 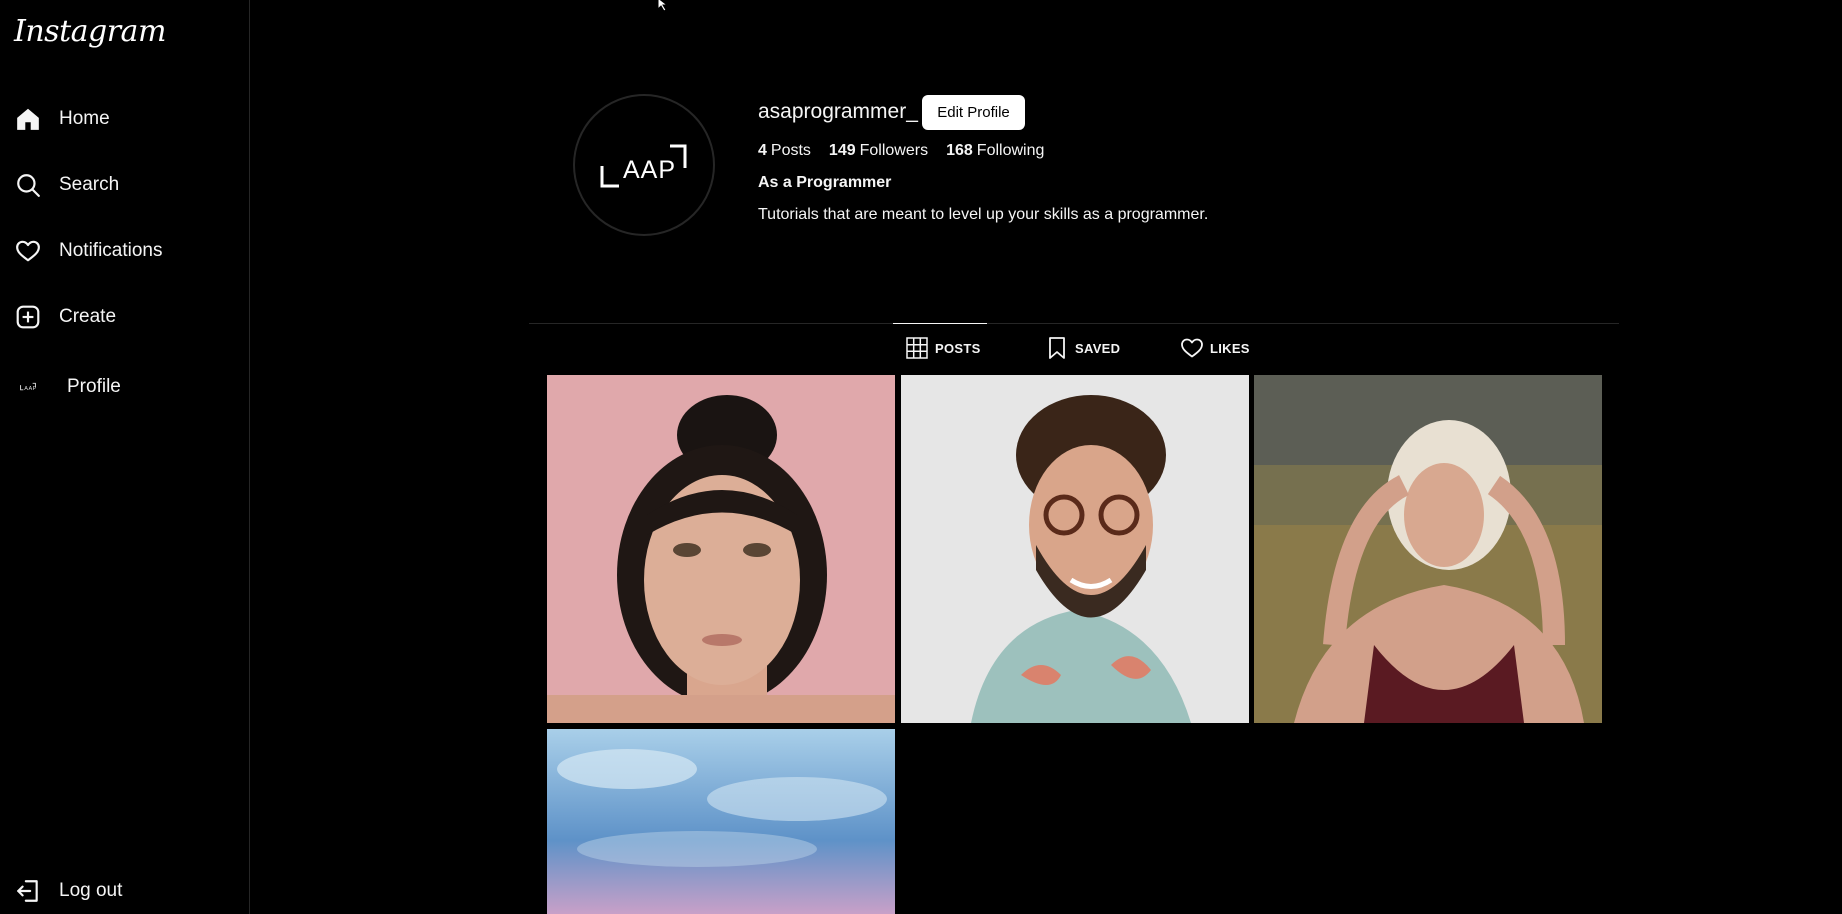 What do you see at coordinates (94, 386) in the screenshot?
I see `sidebar-item-label: Profile` at bounding box center [94, 386].